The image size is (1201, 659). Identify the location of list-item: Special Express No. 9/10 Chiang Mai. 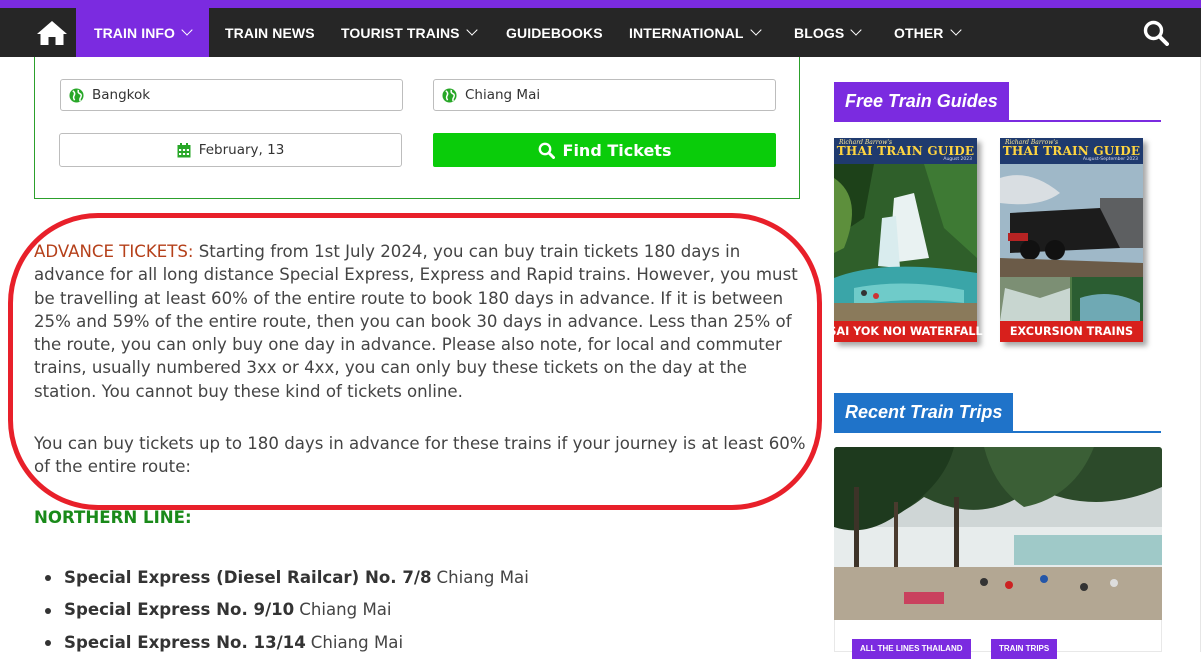
(281, 610).